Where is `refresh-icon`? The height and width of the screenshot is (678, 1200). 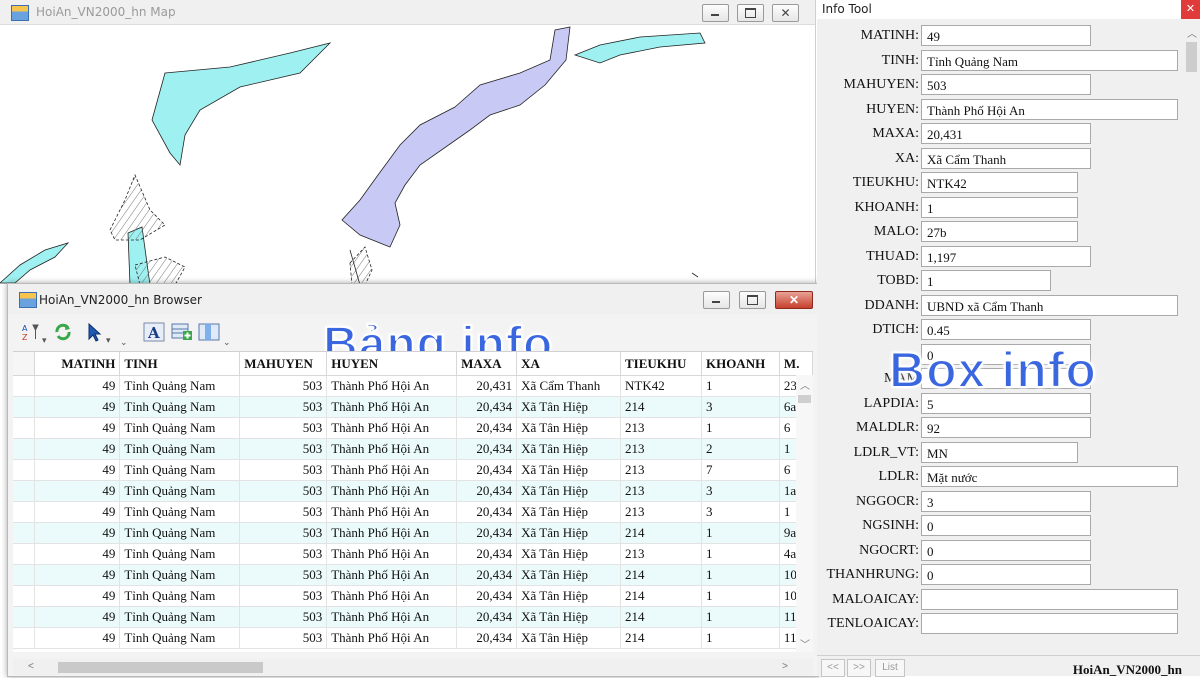 refresh-icon is located at coordinates (63, 332).